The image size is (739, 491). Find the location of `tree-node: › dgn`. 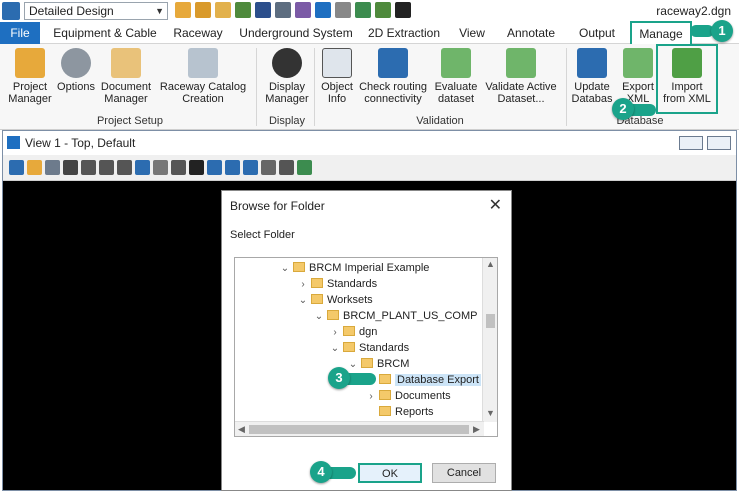

tree-node: › dgn is located at coordinates (353, 332).